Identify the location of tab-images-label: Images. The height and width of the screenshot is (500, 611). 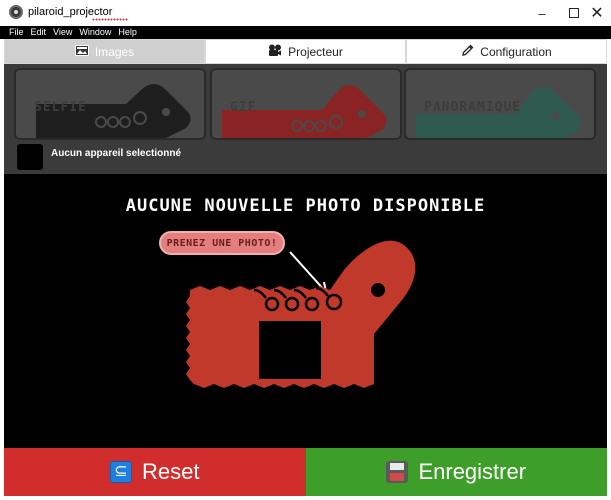
(114, 51).